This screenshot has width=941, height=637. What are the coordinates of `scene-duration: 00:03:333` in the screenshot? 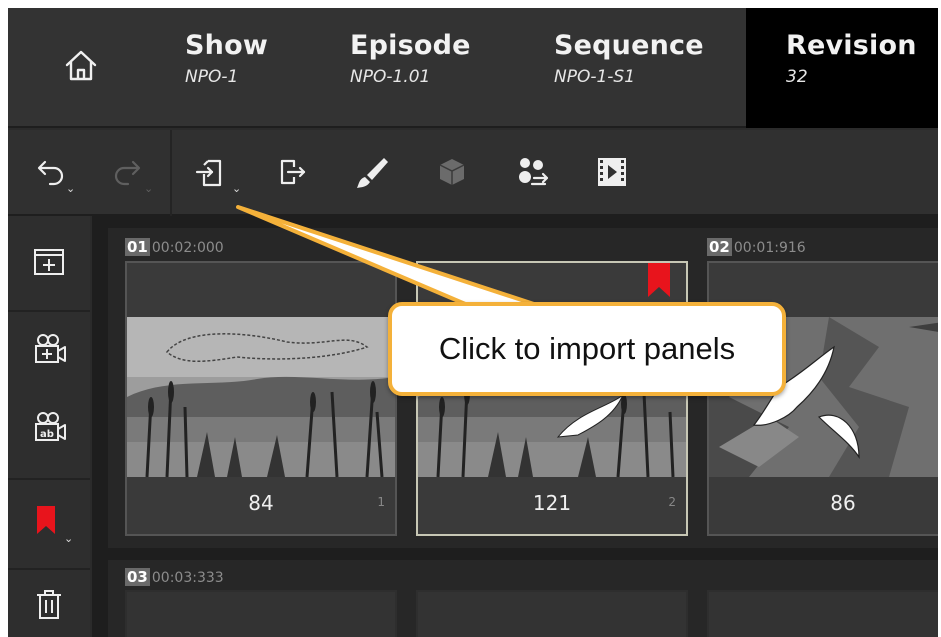 It's located at (187, 578).